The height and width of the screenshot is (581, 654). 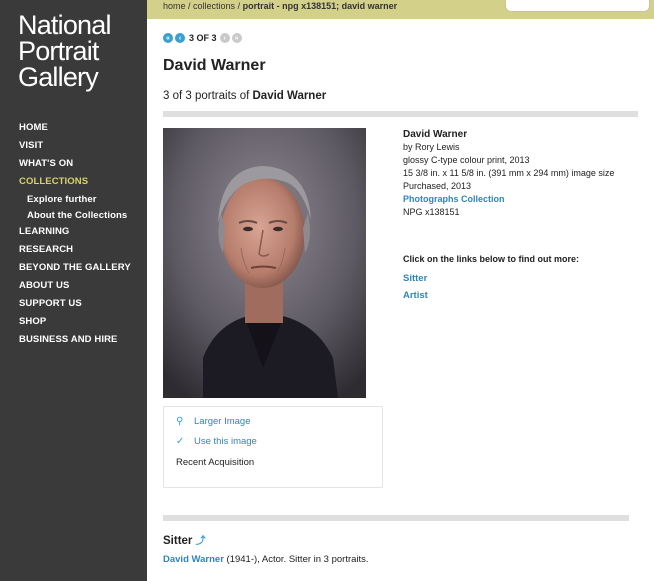 What do you see at coordinates (64, 25) in the screenshot?
I see `logo-line-1: National` at bounding box center [64, 25].